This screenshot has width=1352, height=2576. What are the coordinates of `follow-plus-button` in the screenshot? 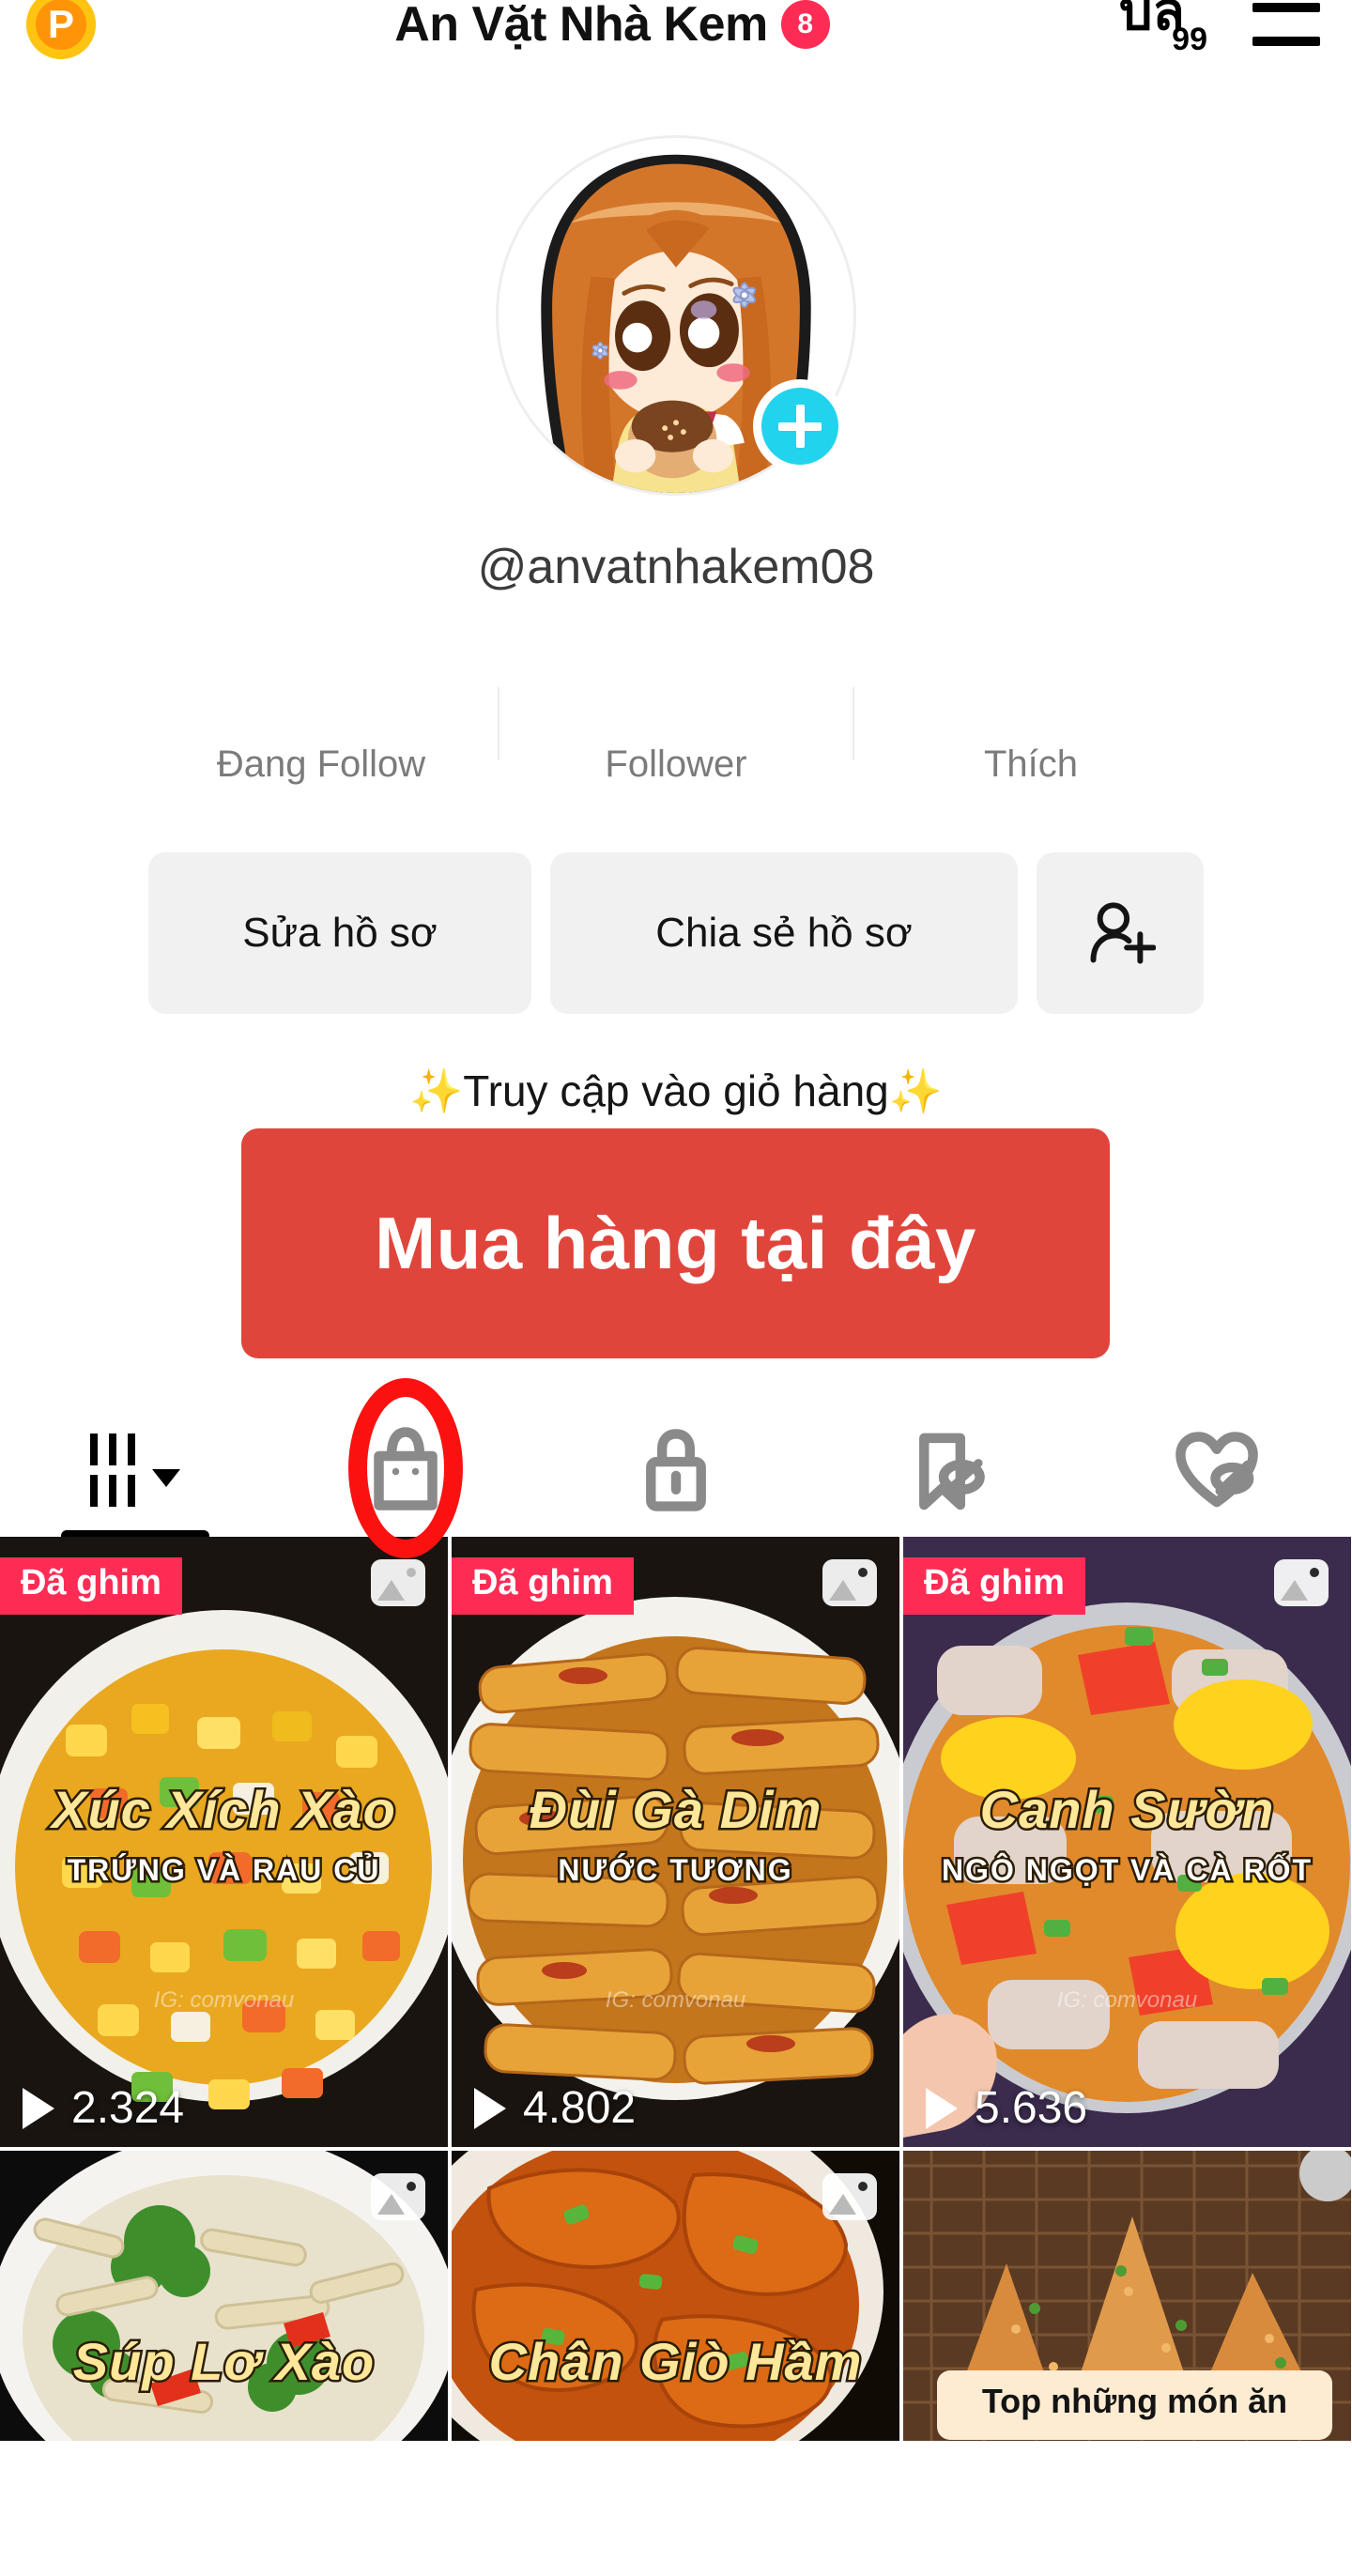 It's located at (800, 426).